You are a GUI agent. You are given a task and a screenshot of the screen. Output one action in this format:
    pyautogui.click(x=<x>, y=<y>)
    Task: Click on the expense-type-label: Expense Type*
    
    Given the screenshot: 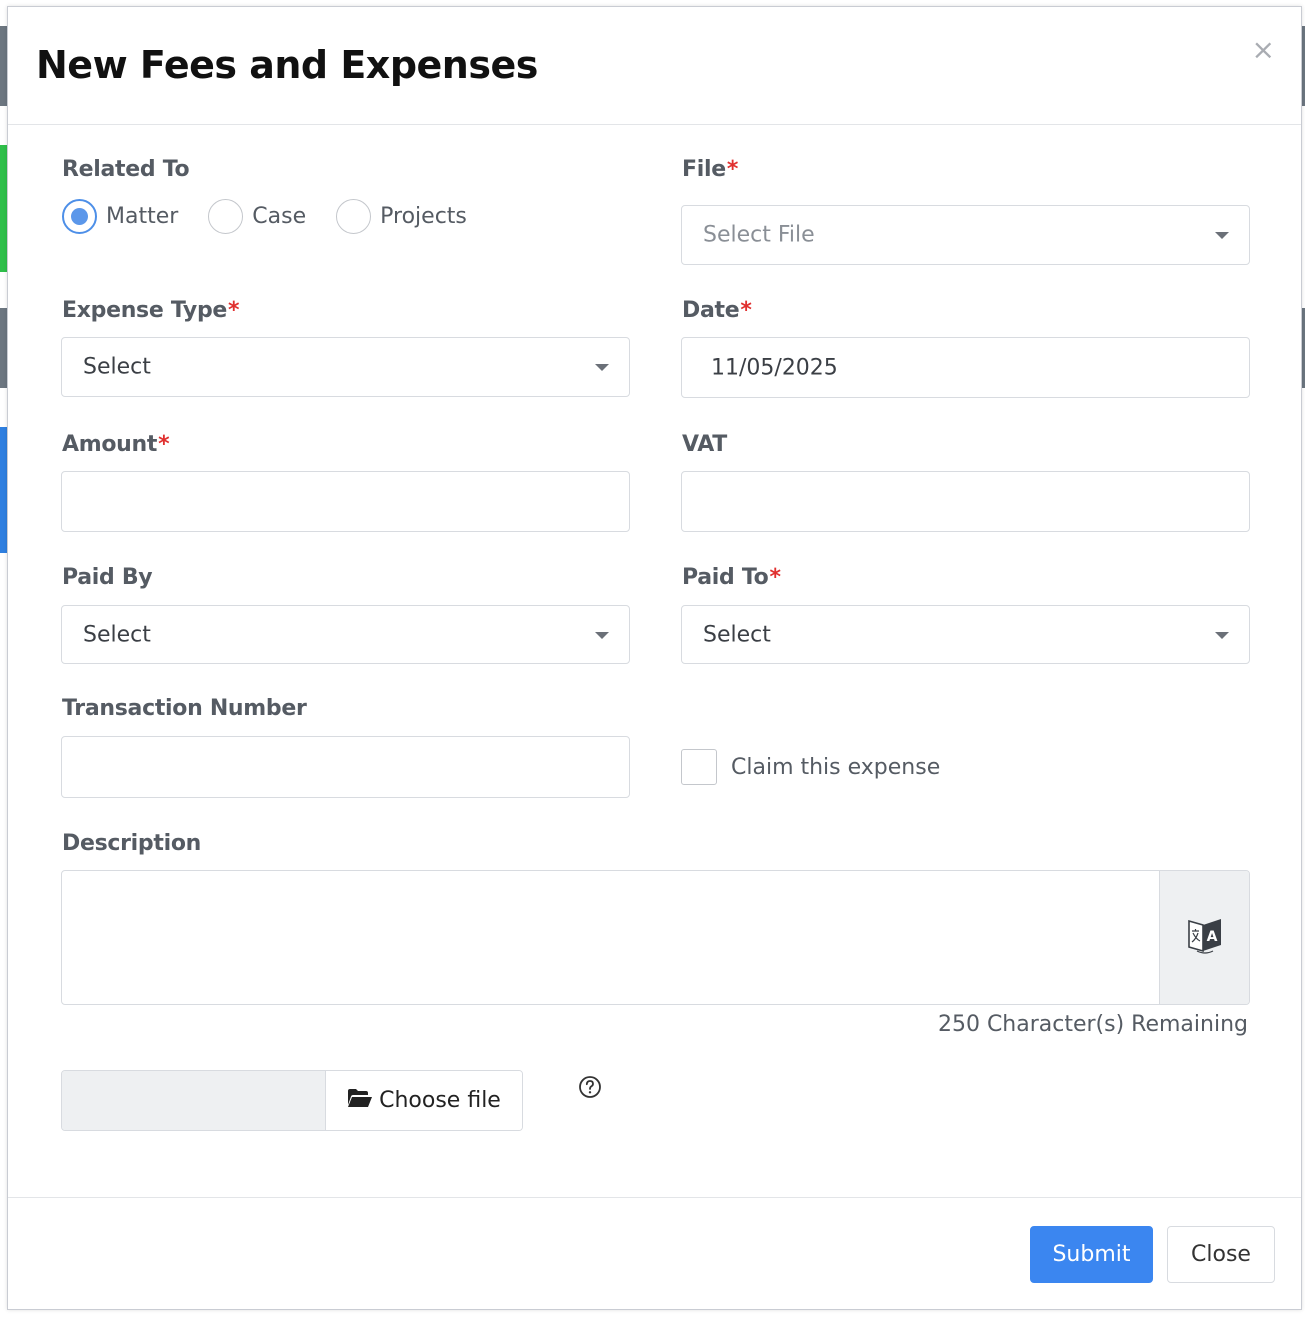 What is the action you would take?
    pyautogui.click(x=151, y=310)
    